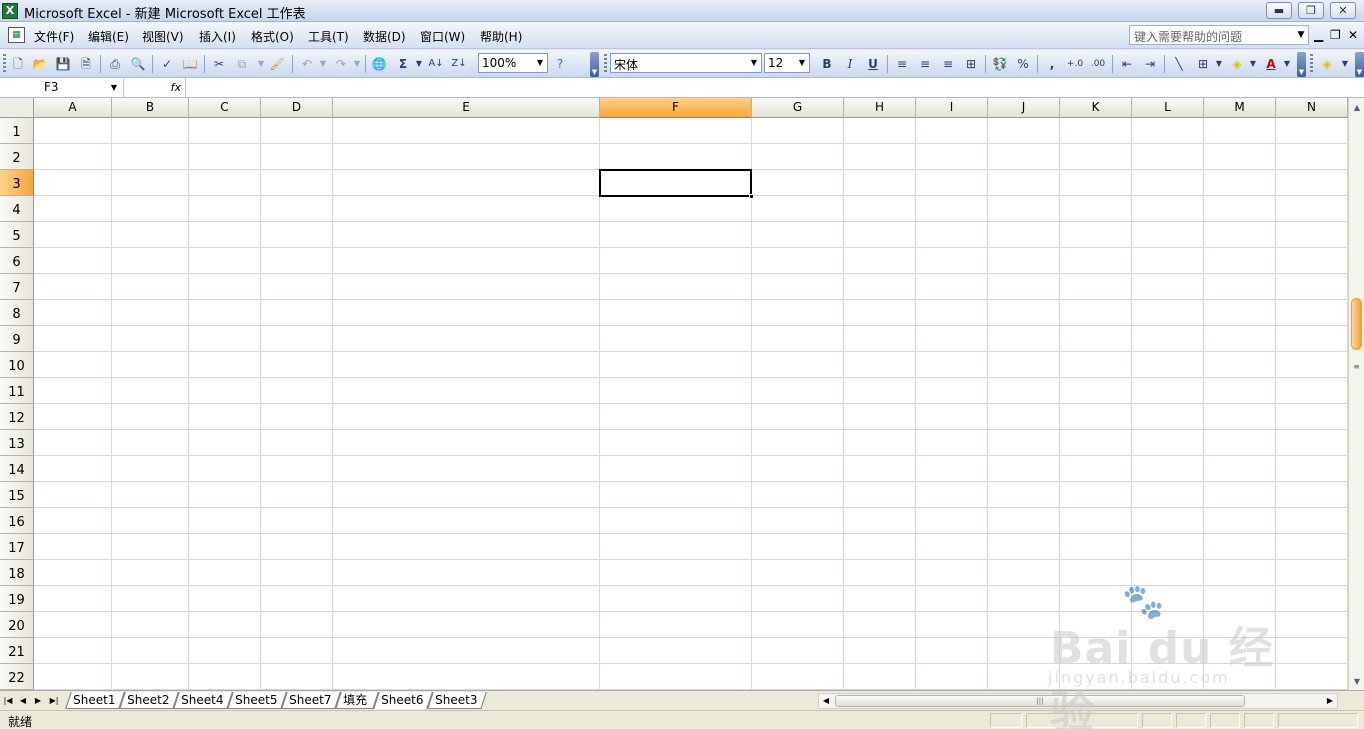  What do you see at coordinates (1098, 64) in the screenshot?
I see `decrease-decimal-icon: .00` at bounding box center [1098, 64].